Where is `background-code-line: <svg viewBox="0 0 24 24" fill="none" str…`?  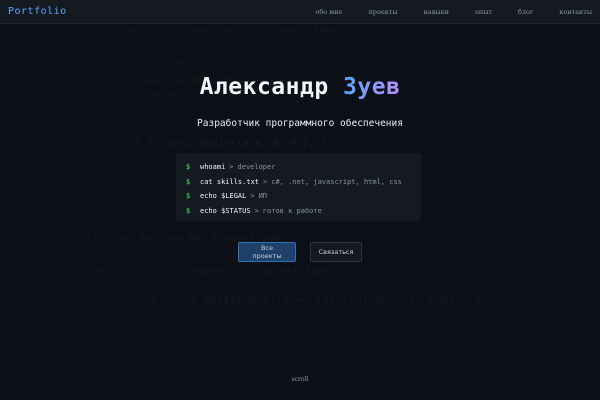
background-code-line: <svg viewBox="0 0 24 24" fill="none" str… is located at coordinates (253, 353).